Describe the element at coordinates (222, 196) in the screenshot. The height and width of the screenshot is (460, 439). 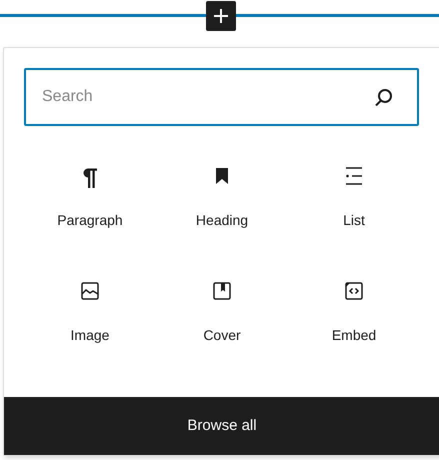
I see `block-item: Heading` at that location.